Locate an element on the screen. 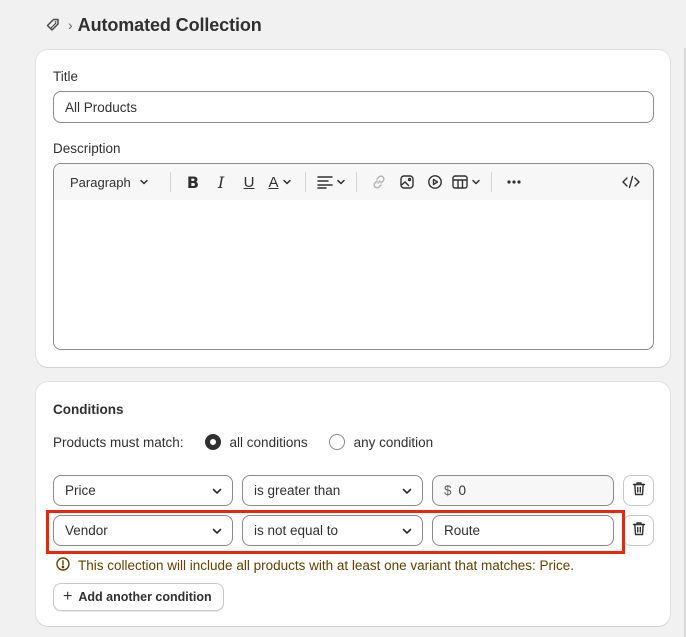  match-label: Products must match: is located at coordinates (118, 442).